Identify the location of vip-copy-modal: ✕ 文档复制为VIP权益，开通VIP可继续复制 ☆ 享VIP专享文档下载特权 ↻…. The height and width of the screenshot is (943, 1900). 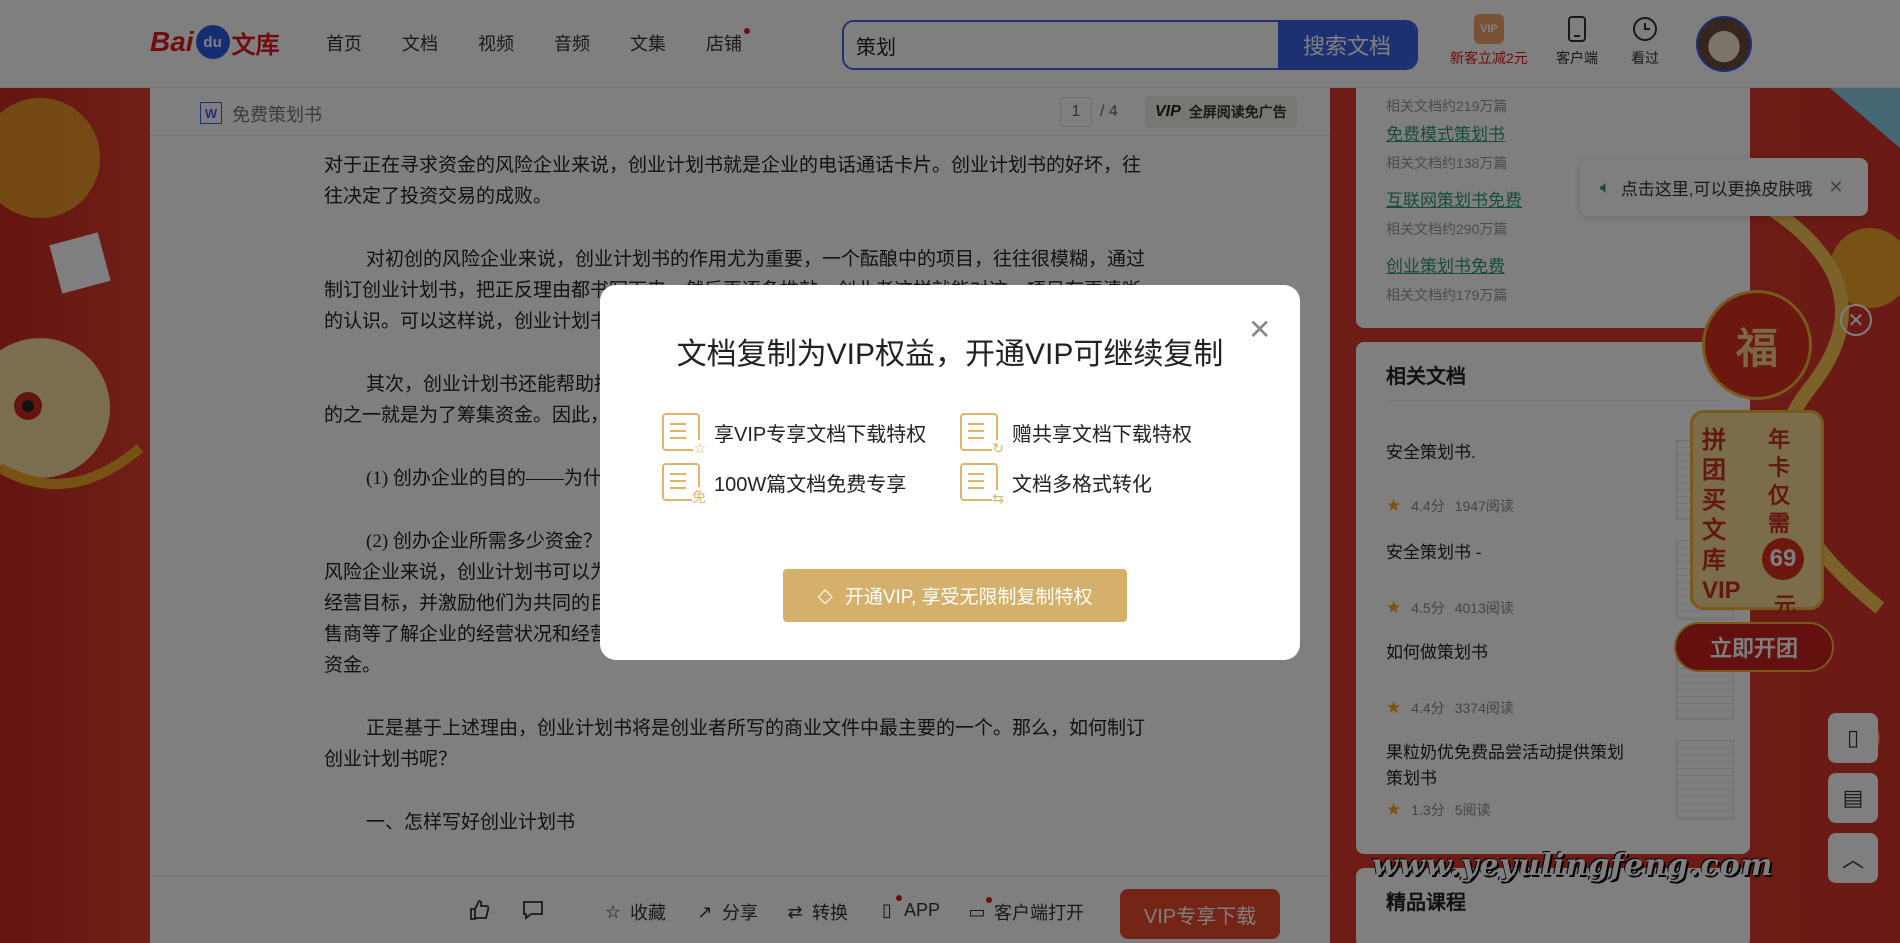
(950, 472).